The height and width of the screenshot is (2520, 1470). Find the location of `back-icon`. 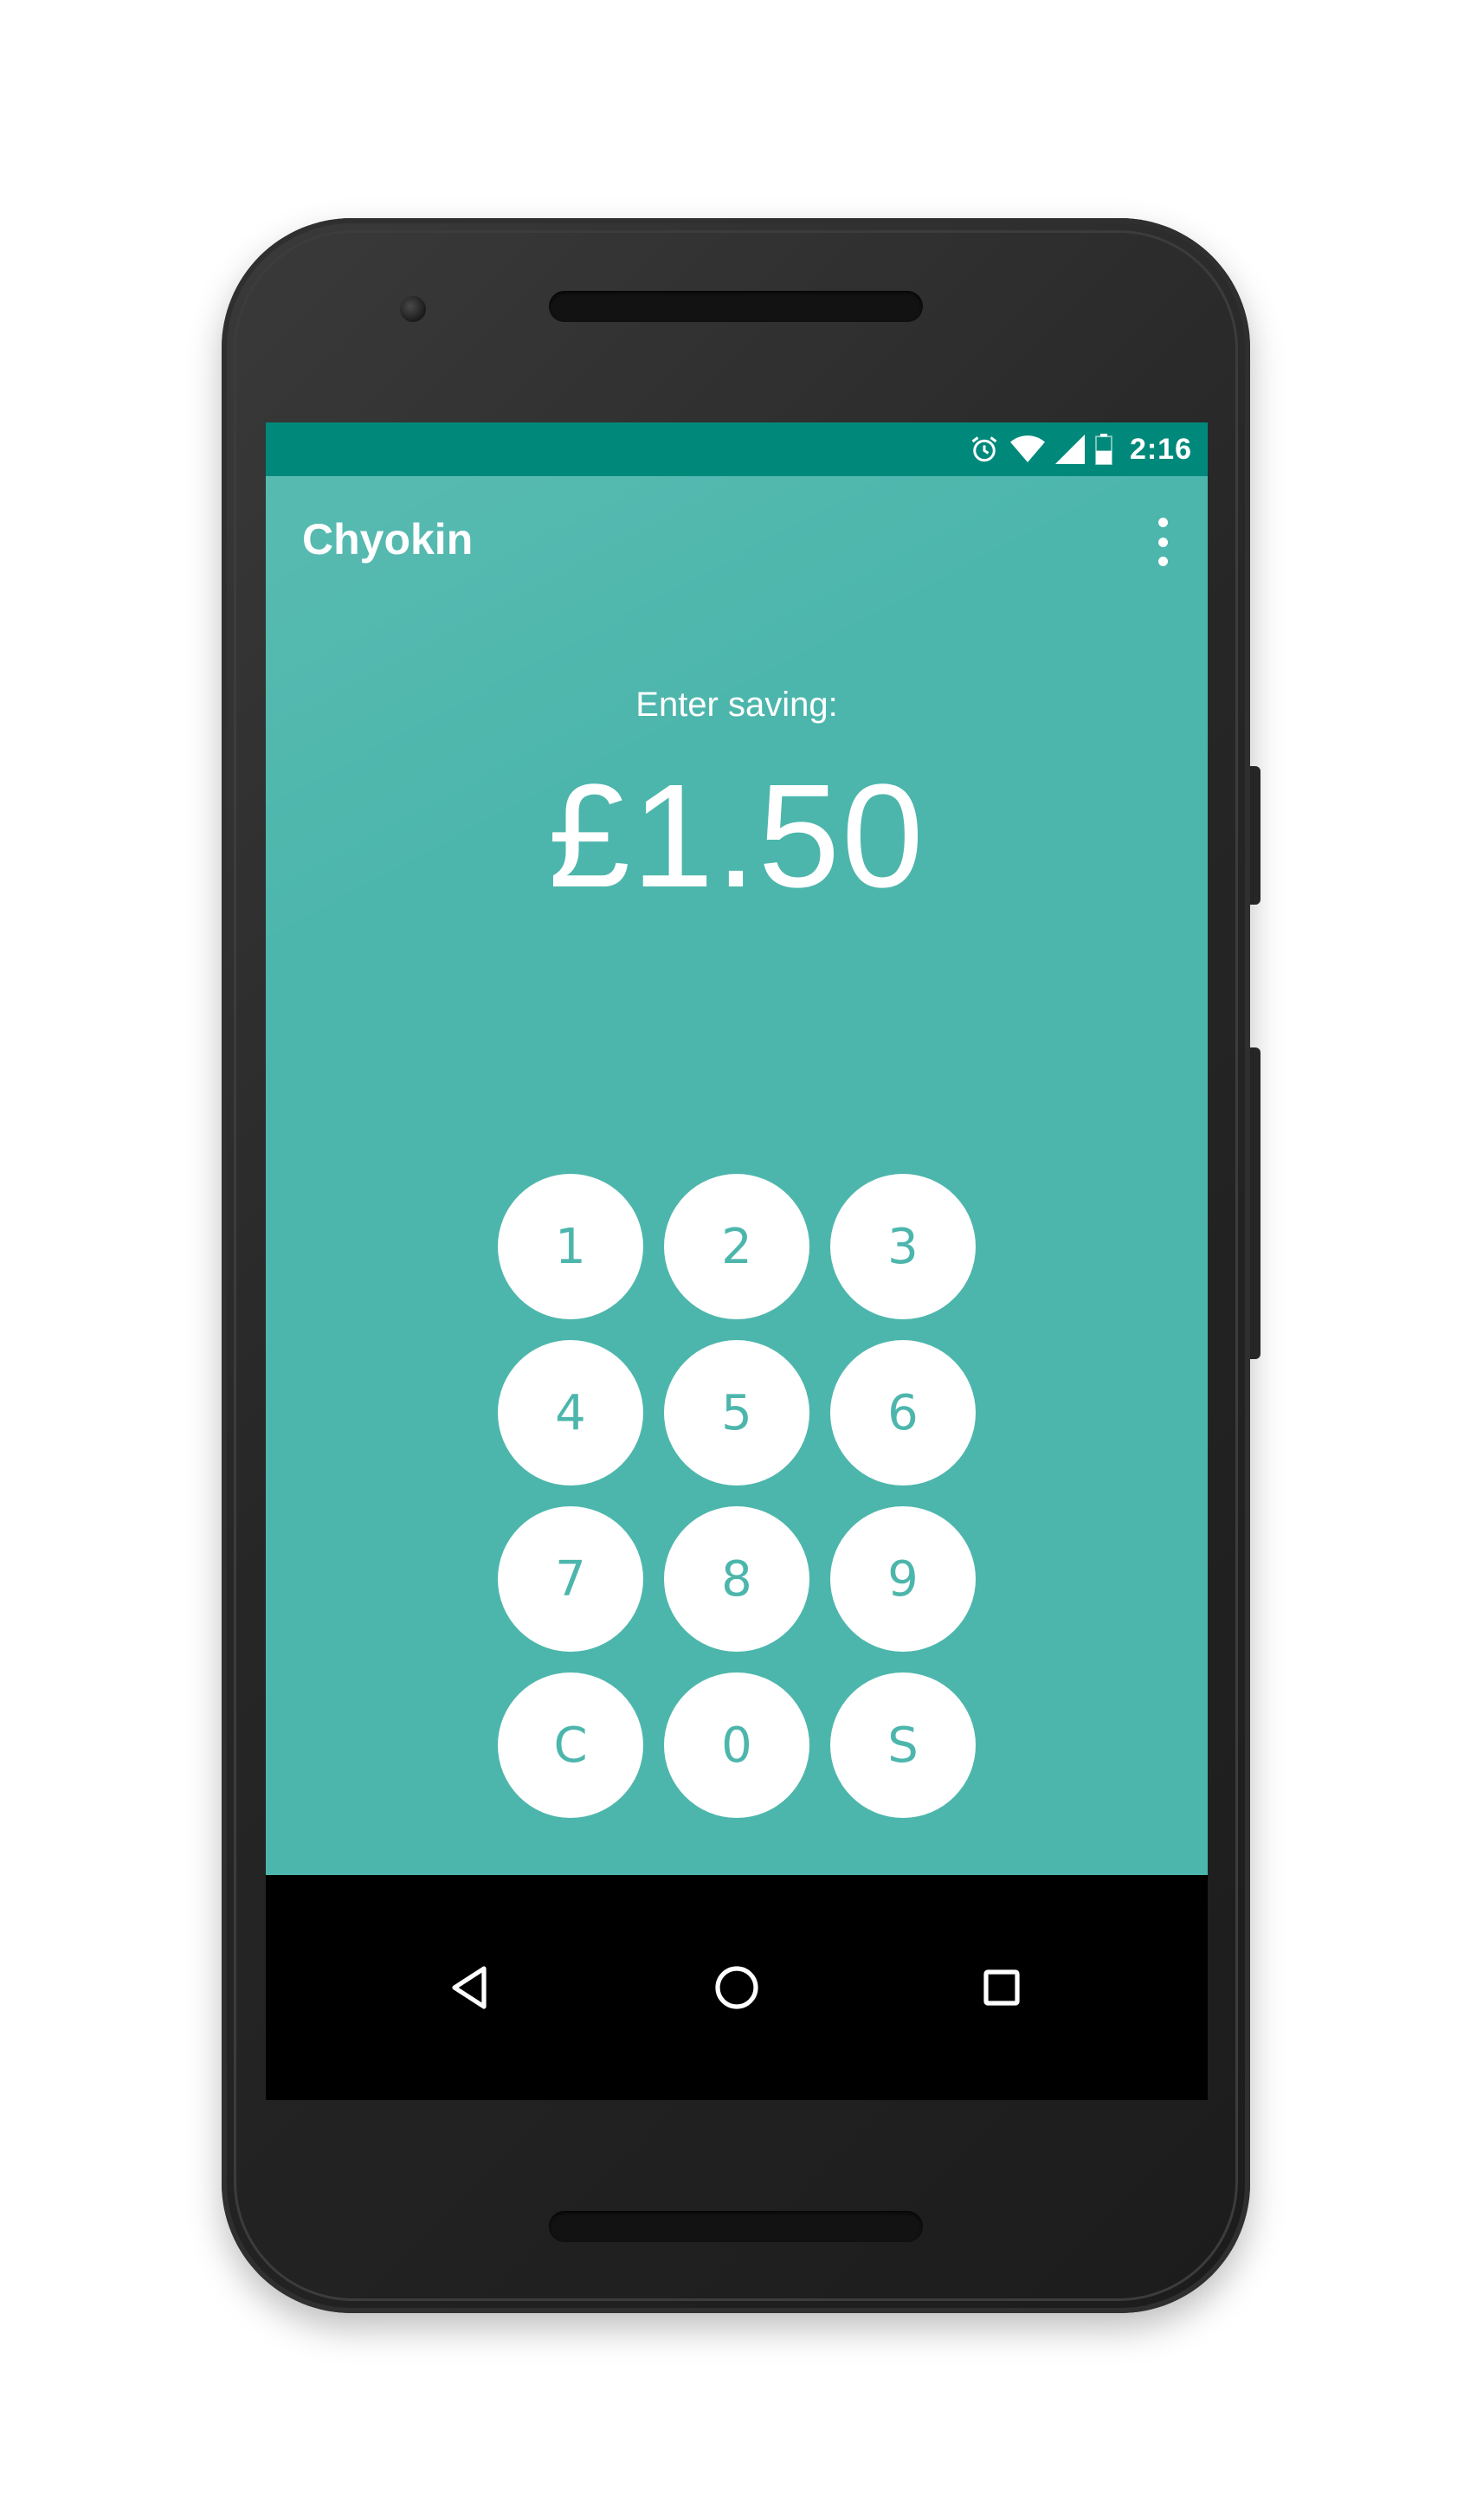

back-icon is located at coordinates (470, 1987).